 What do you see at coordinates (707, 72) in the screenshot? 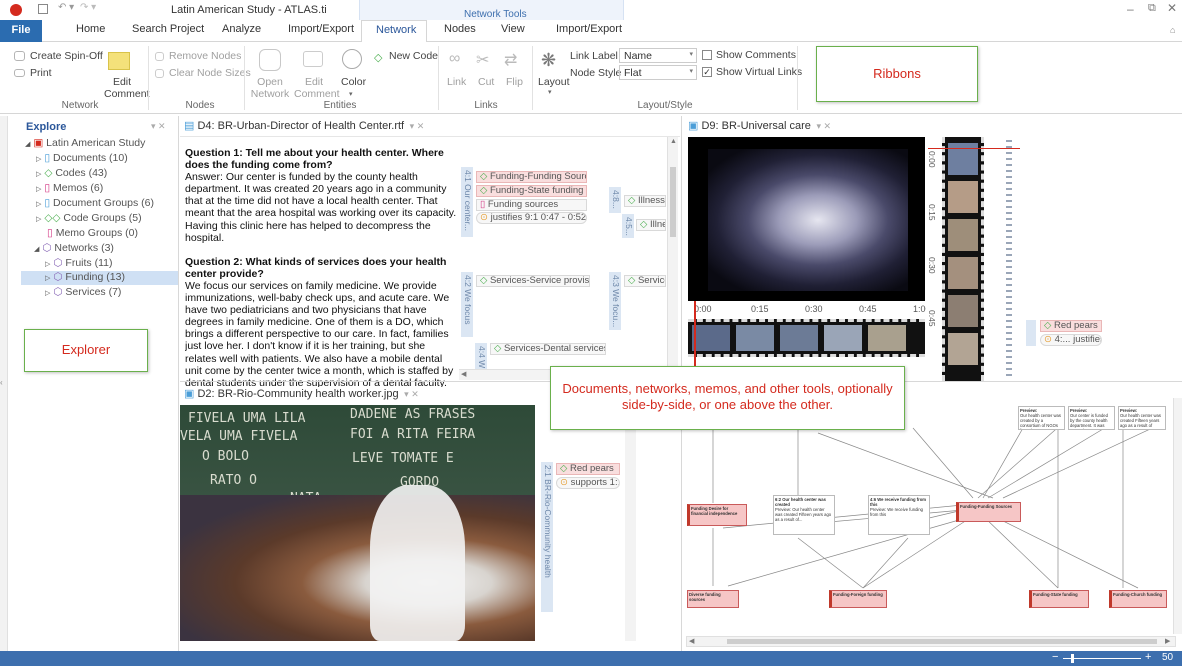
I see `show-virtual-links-checkbox: ✓` at bounding box center [707, 72].